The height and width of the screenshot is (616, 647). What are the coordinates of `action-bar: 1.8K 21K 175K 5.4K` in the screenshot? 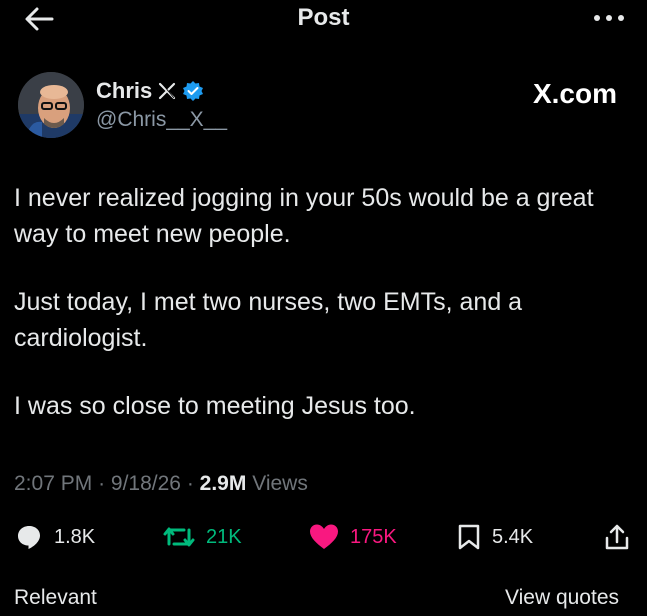 It's located at (324, 540).